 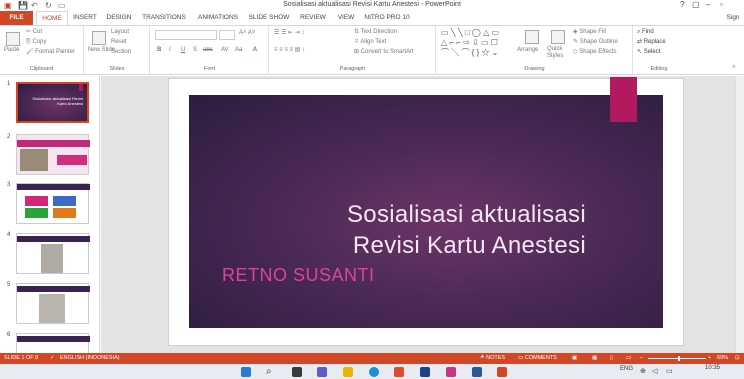 What do you see at coordinates (346, 18) in the screenshot?
I see `tab-view: VIEW` at bounding box center [346, 18].